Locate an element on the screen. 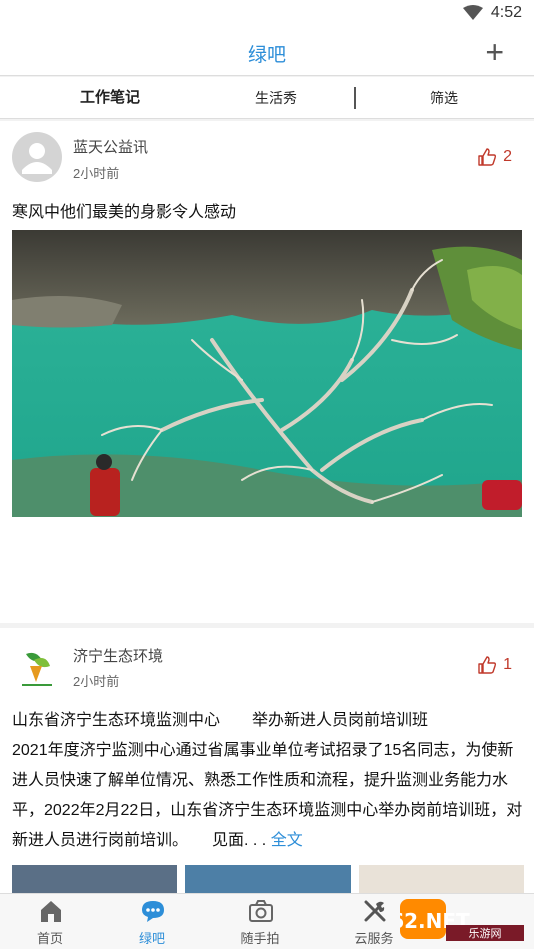 This screenshot has width=534, height=949. nav-snapshot: 随手拍 is located at coordinates (260, 921).